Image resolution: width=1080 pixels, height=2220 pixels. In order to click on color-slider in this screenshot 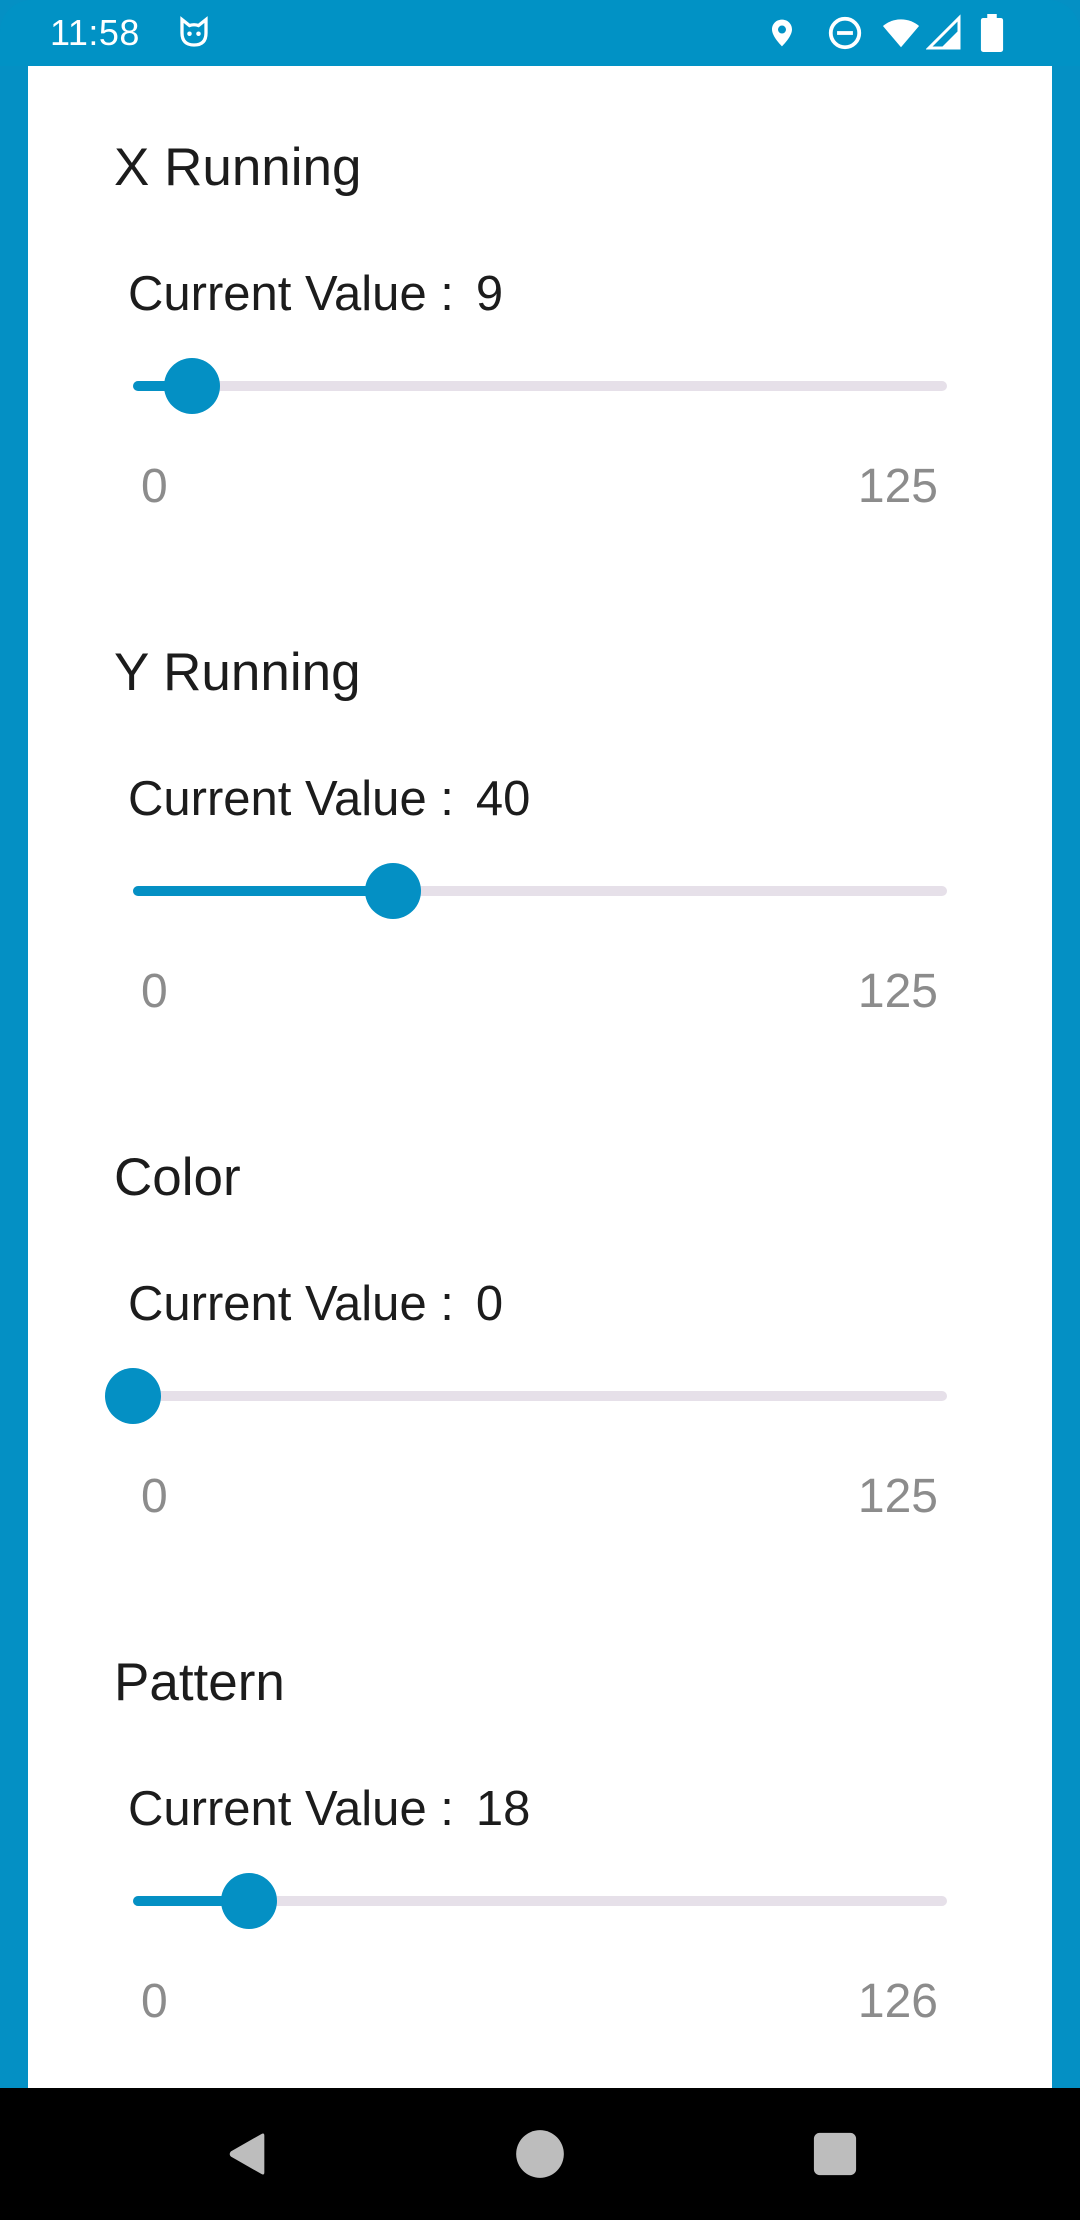, I will do `click(526, 1396)`.